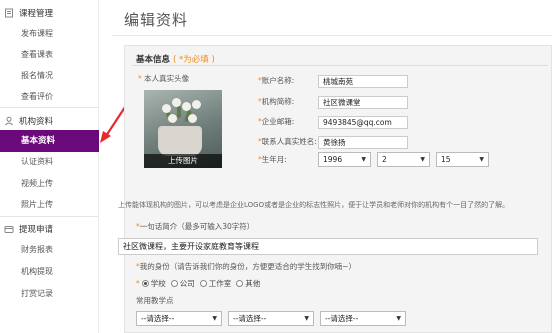  What do you see at coordinates (340, 65) in the screenshot?
I see `panel-divider` at bounding box center [340, 65].